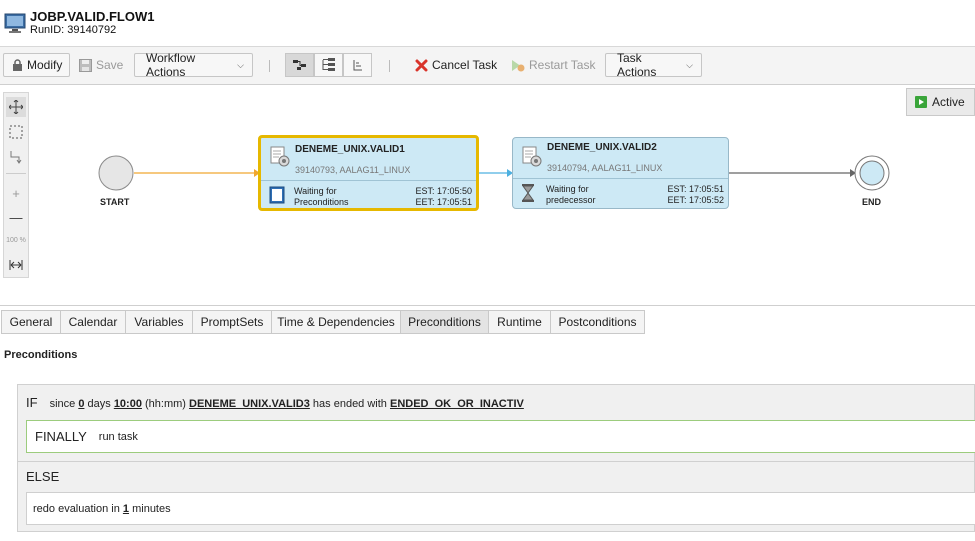  What do you see at coordinates (99, 404) in the screenshot?
I see `days-text: days` at bounding box center [99, 404].